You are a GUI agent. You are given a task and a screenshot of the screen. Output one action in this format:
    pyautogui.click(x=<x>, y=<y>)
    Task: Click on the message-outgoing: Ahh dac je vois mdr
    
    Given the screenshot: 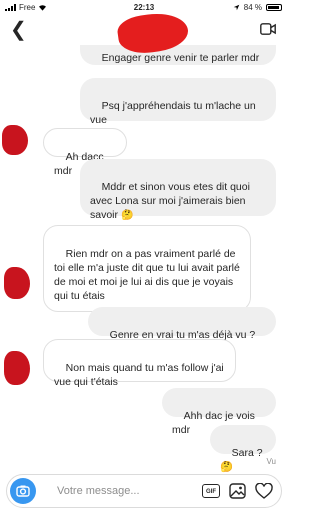 What is the action you would take?
    pyautogui.click(x=219, y=412)
    